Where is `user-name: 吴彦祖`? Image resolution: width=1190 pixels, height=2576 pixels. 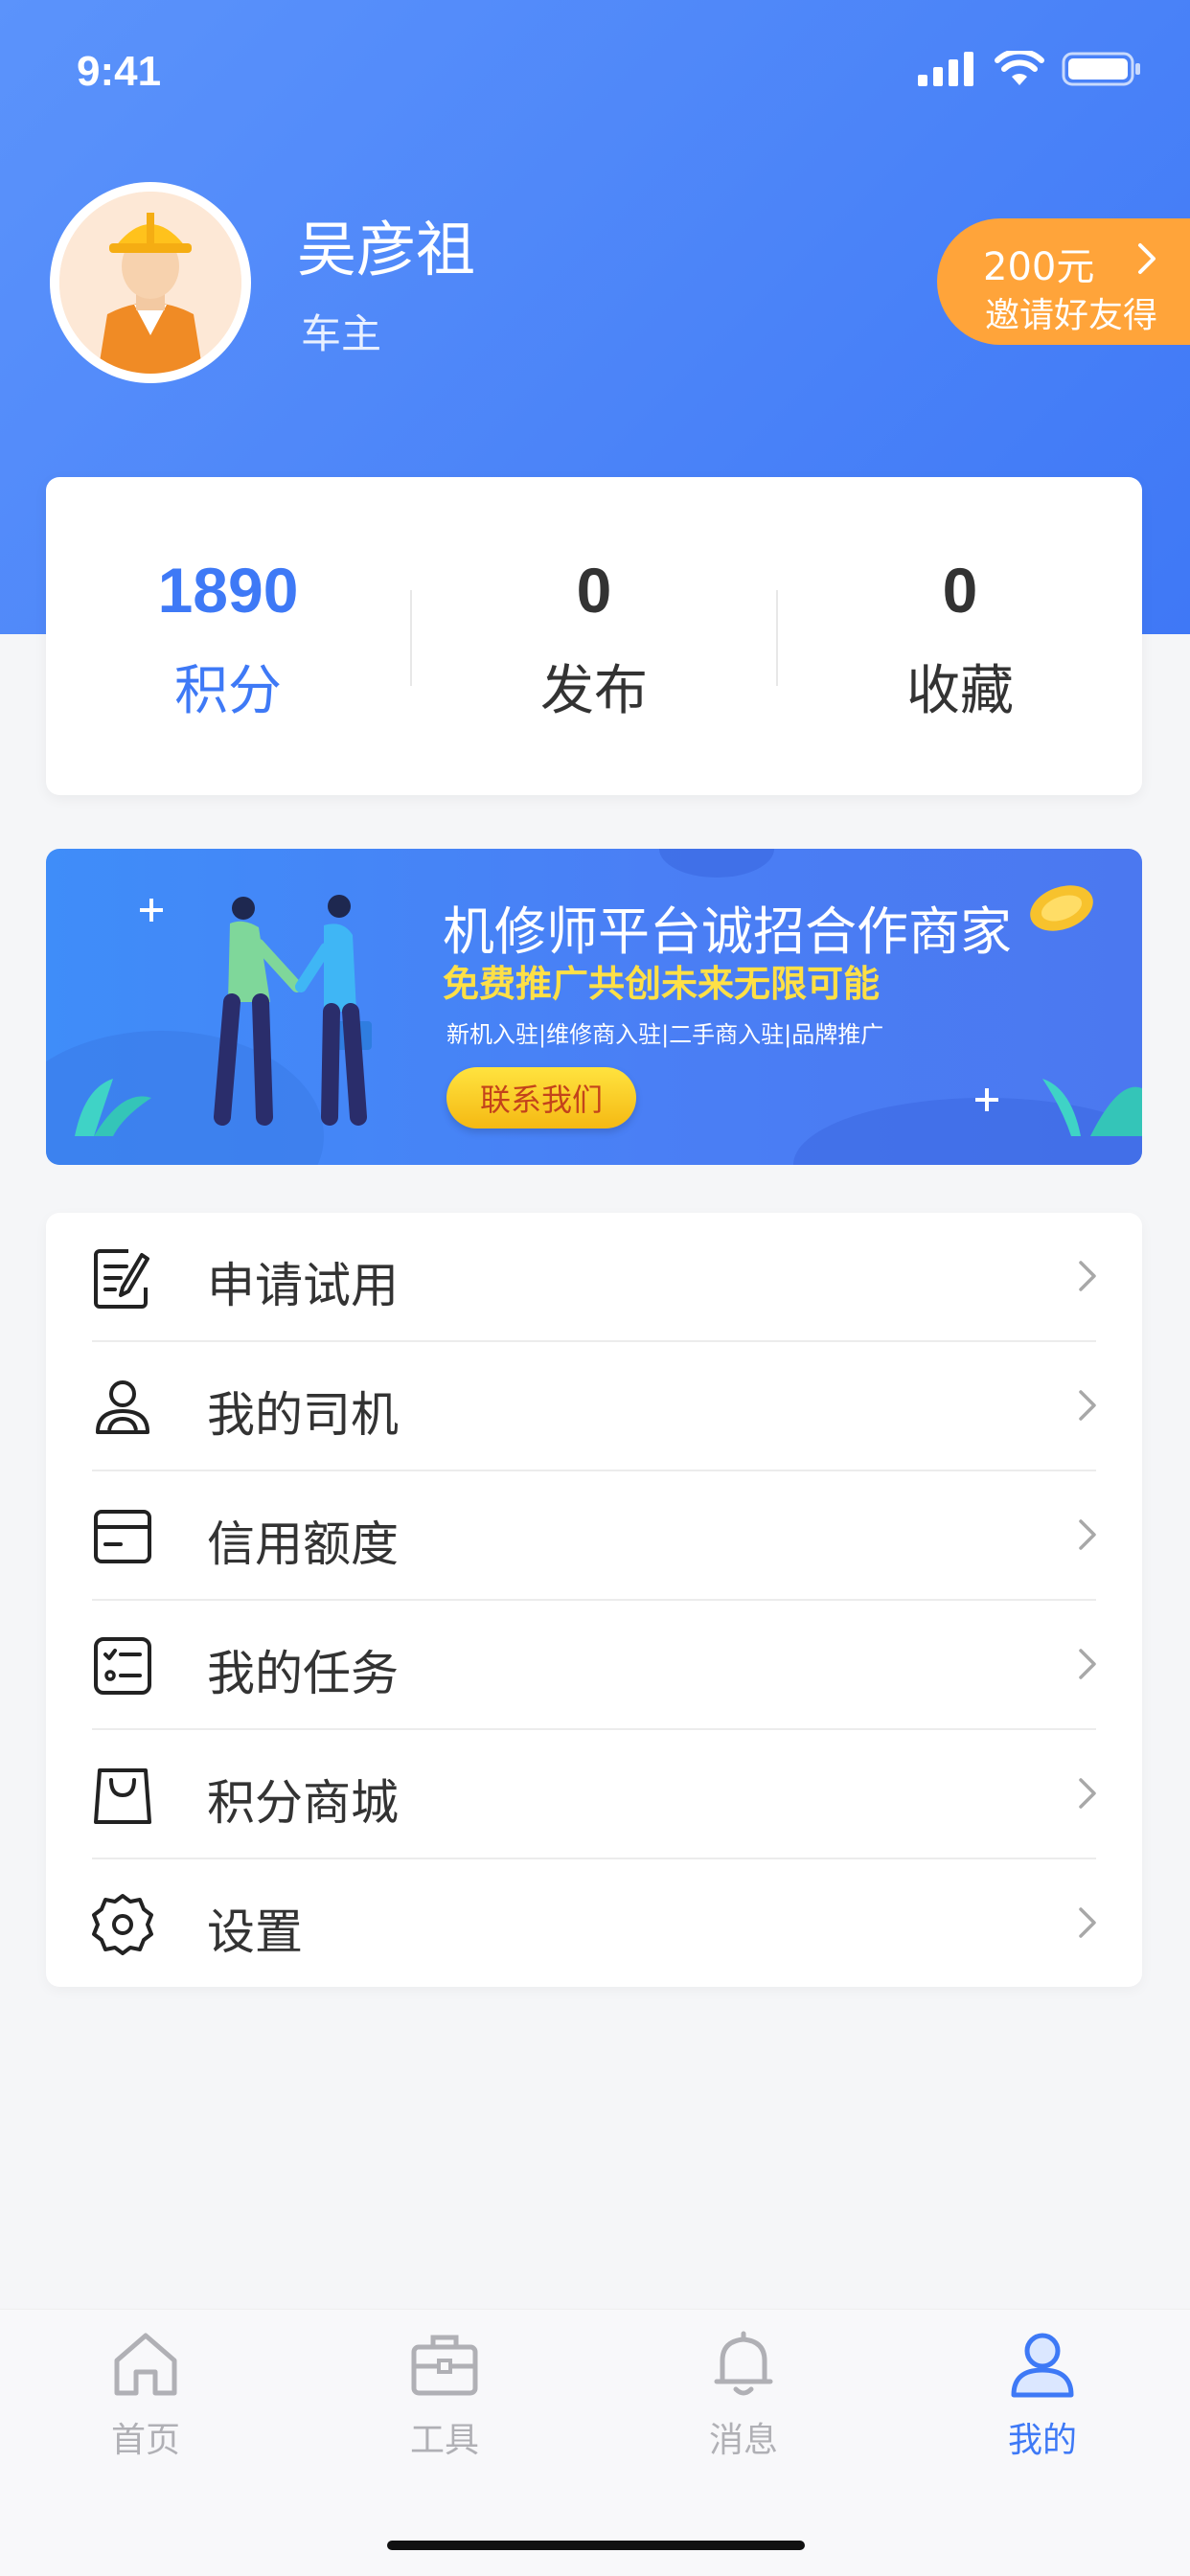
user-name: 吴彦祖 is located at coordinates (387, 250).